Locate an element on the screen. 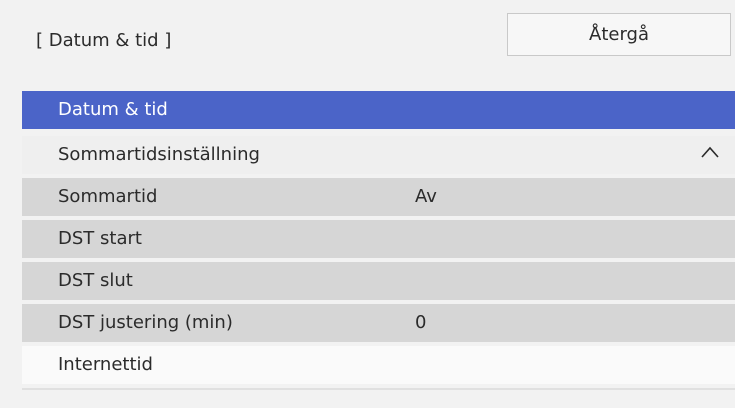  menu-item-internet-time: Internettid is located at coordinates (378, 365).